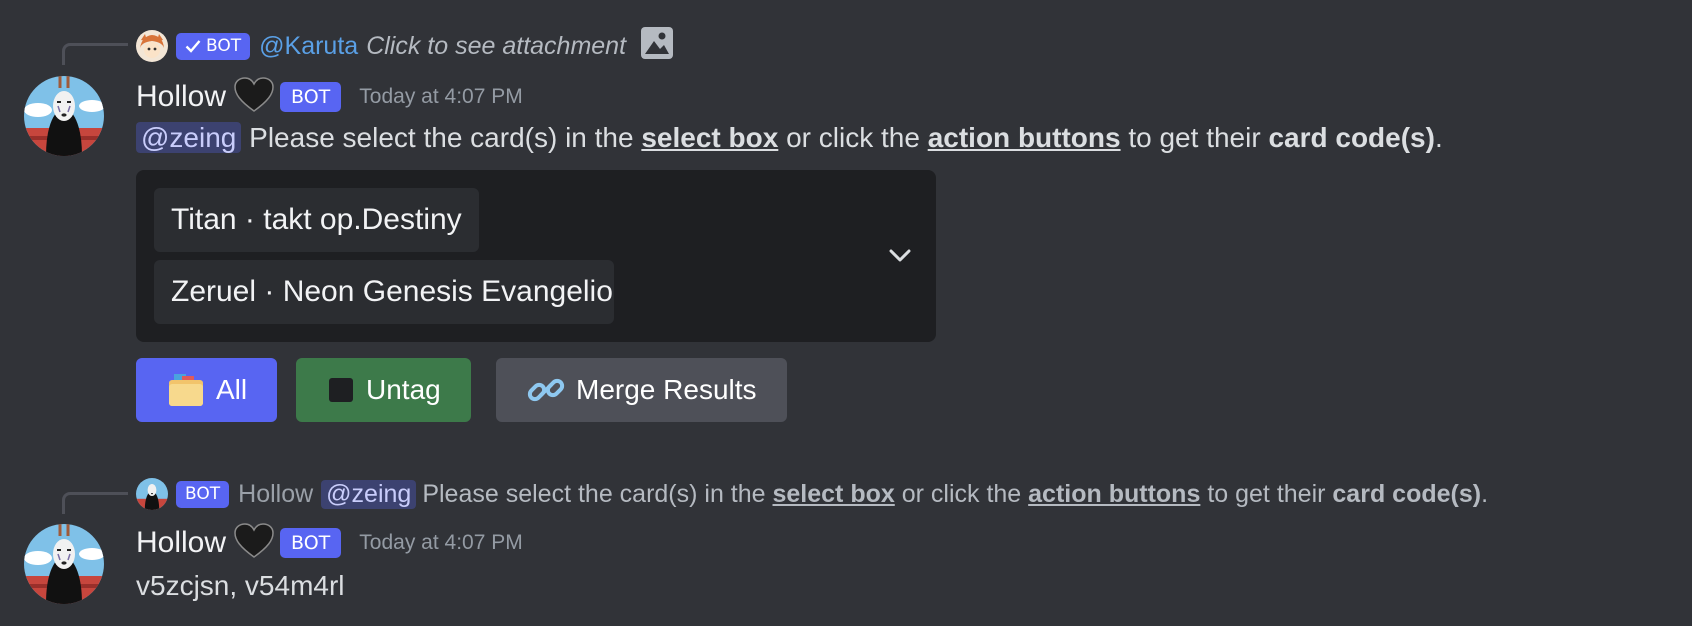  What do you see at coordinates (240, 585) in the screenshot?
I see `message-content: v5zcjsn, v54m4rl` at bounding box center [240, 585].